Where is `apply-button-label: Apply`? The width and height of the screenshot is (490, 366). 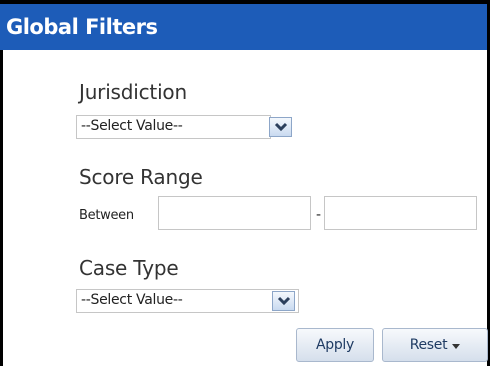 apply-button-label: Apply is located at coordinates (335, 345).